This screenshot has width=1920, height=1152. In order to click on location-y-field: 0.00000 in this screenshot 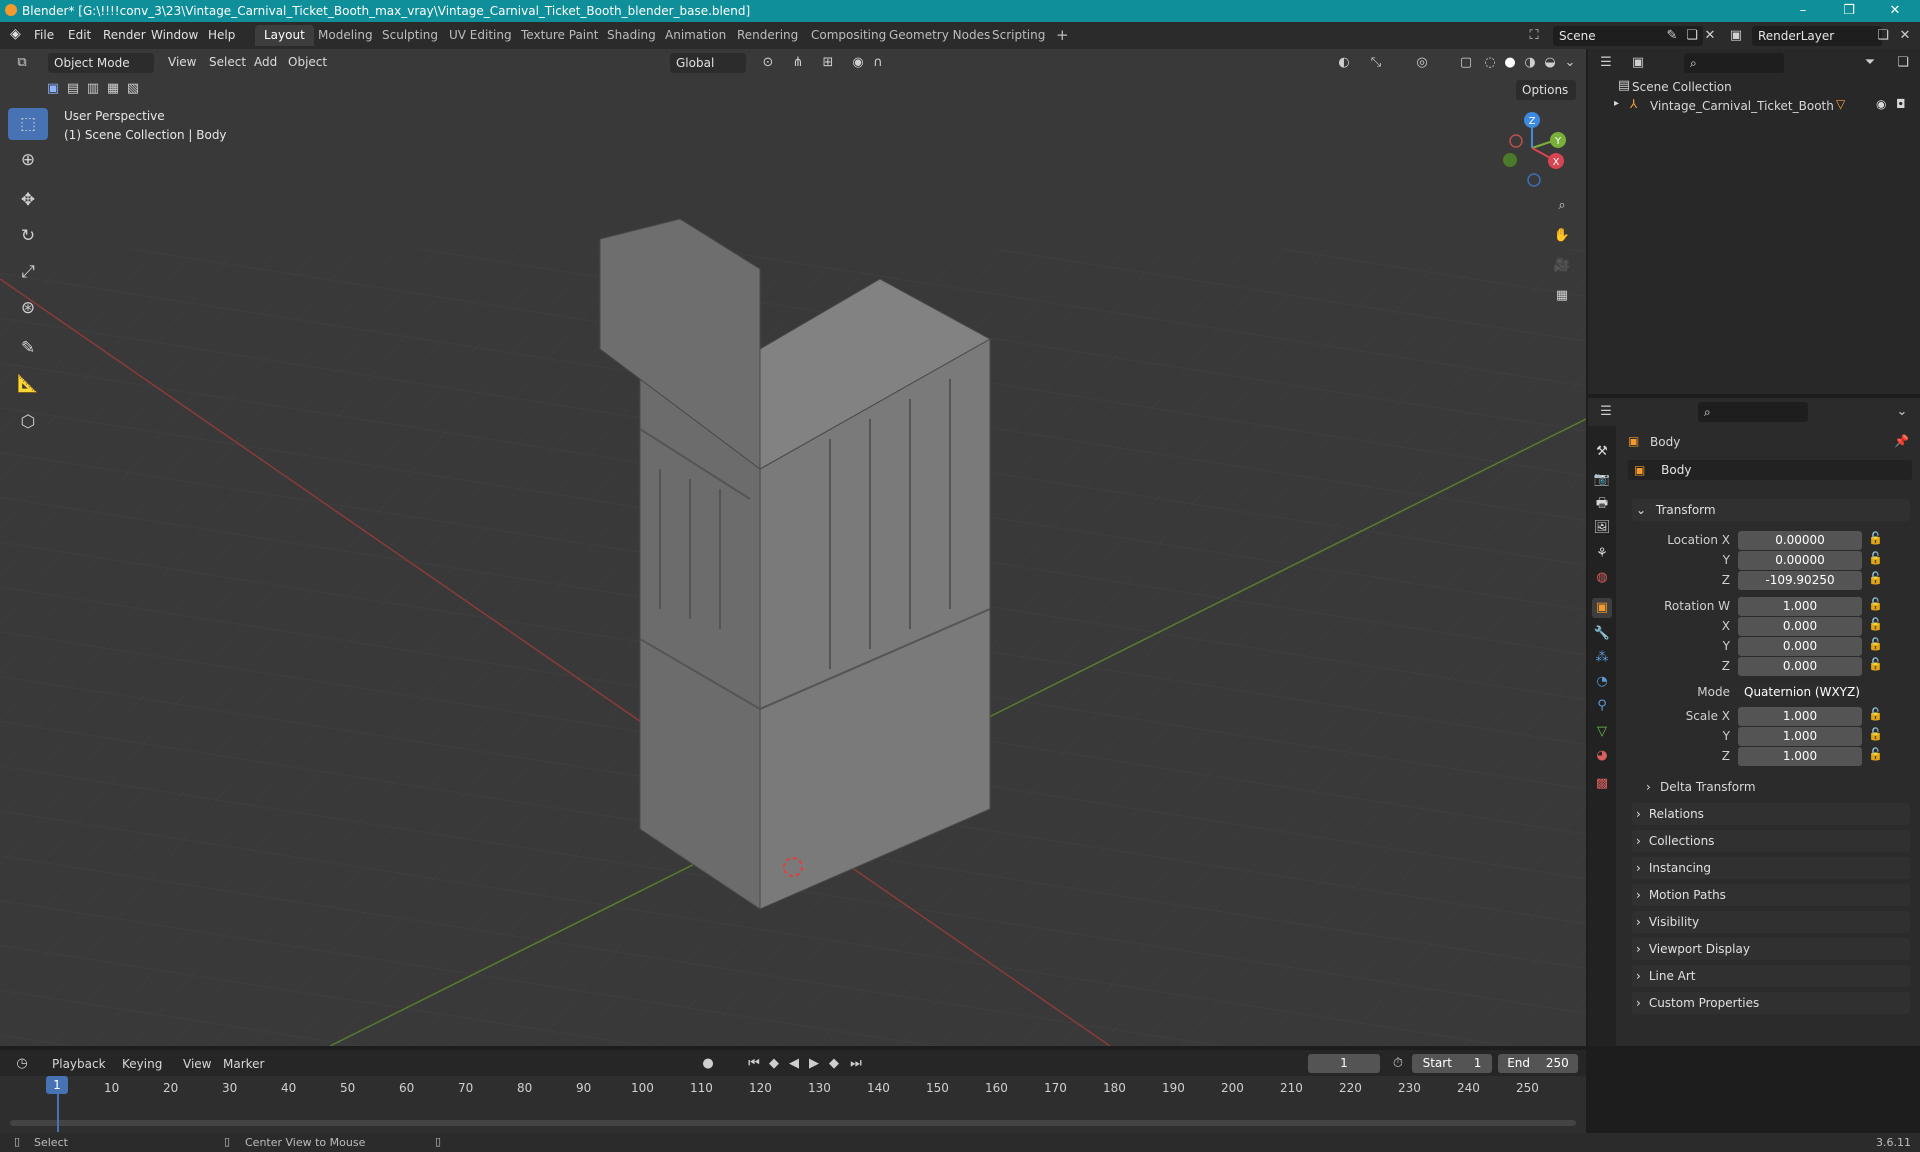, I will do `click(1800, 560)`.